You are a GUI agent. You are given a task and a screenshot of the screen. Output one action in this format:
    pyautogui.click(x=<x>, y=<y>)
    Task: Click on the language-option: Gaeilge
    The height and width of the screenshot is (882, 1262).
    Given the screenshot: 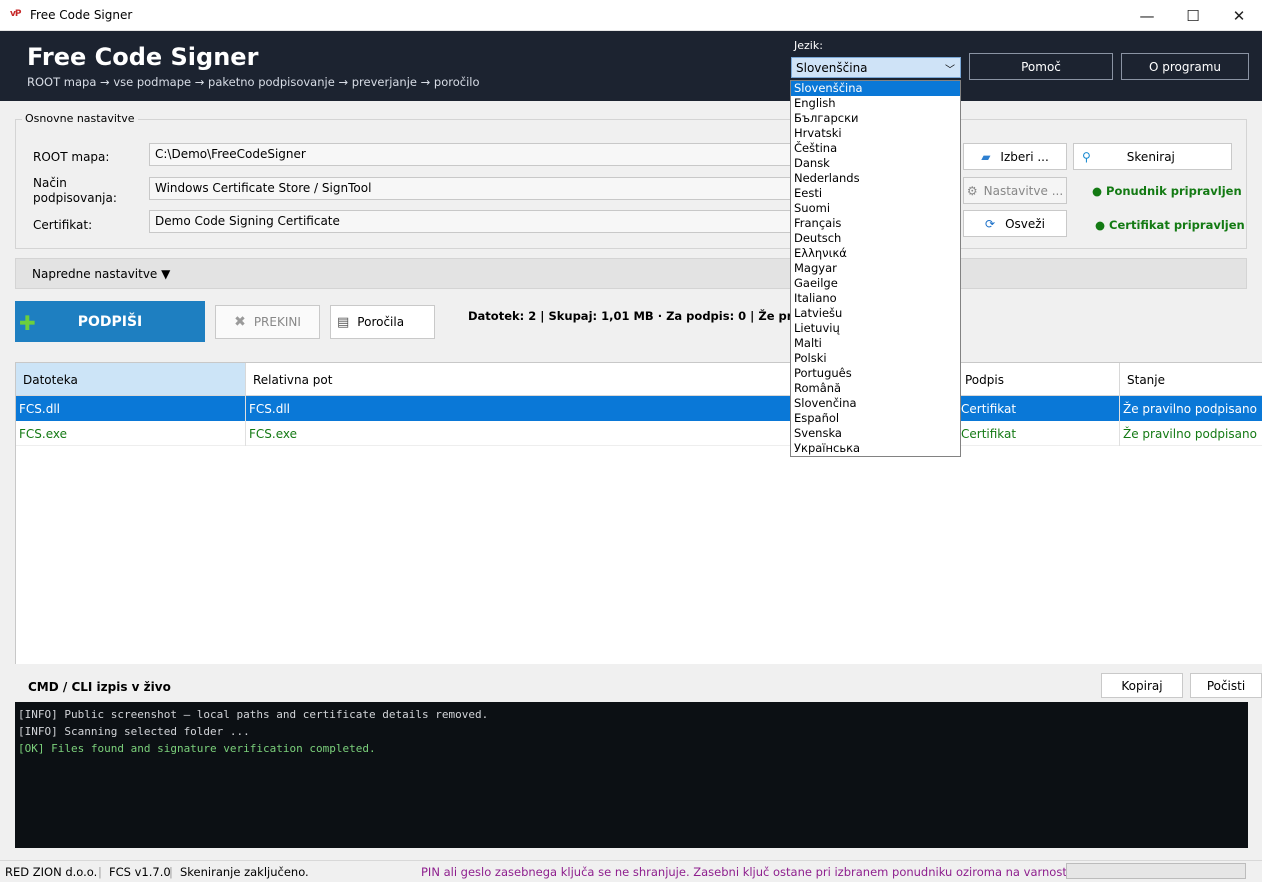 What is the action you would take?
    pyautogui.click(x=875, y=283)
    